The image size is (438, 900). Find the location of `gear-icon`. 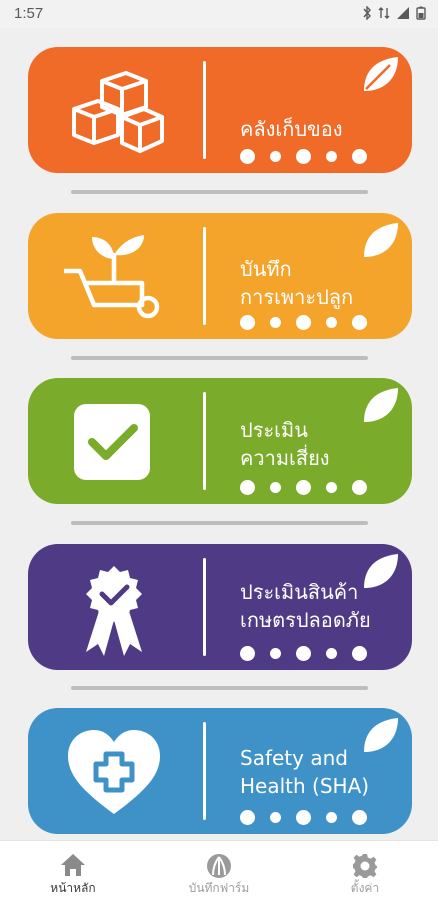

gear-icon is located at coordinates (365, 866).